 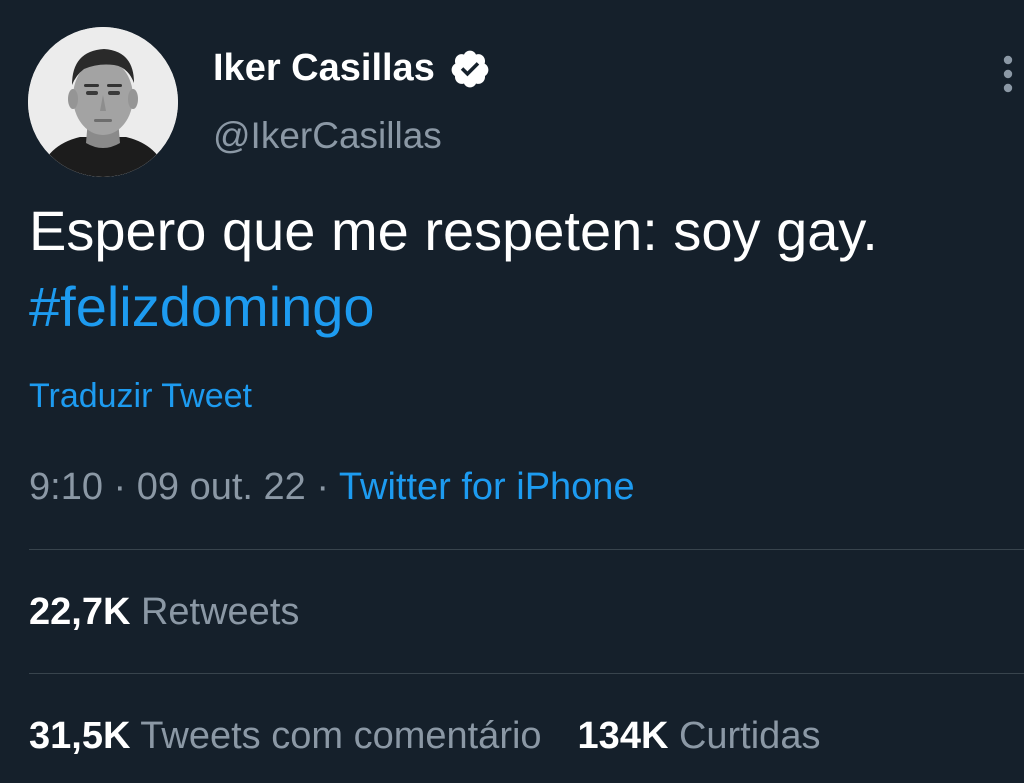 I want to click on likes-stat: 134K Curtidas, so click(x=699, y=736).